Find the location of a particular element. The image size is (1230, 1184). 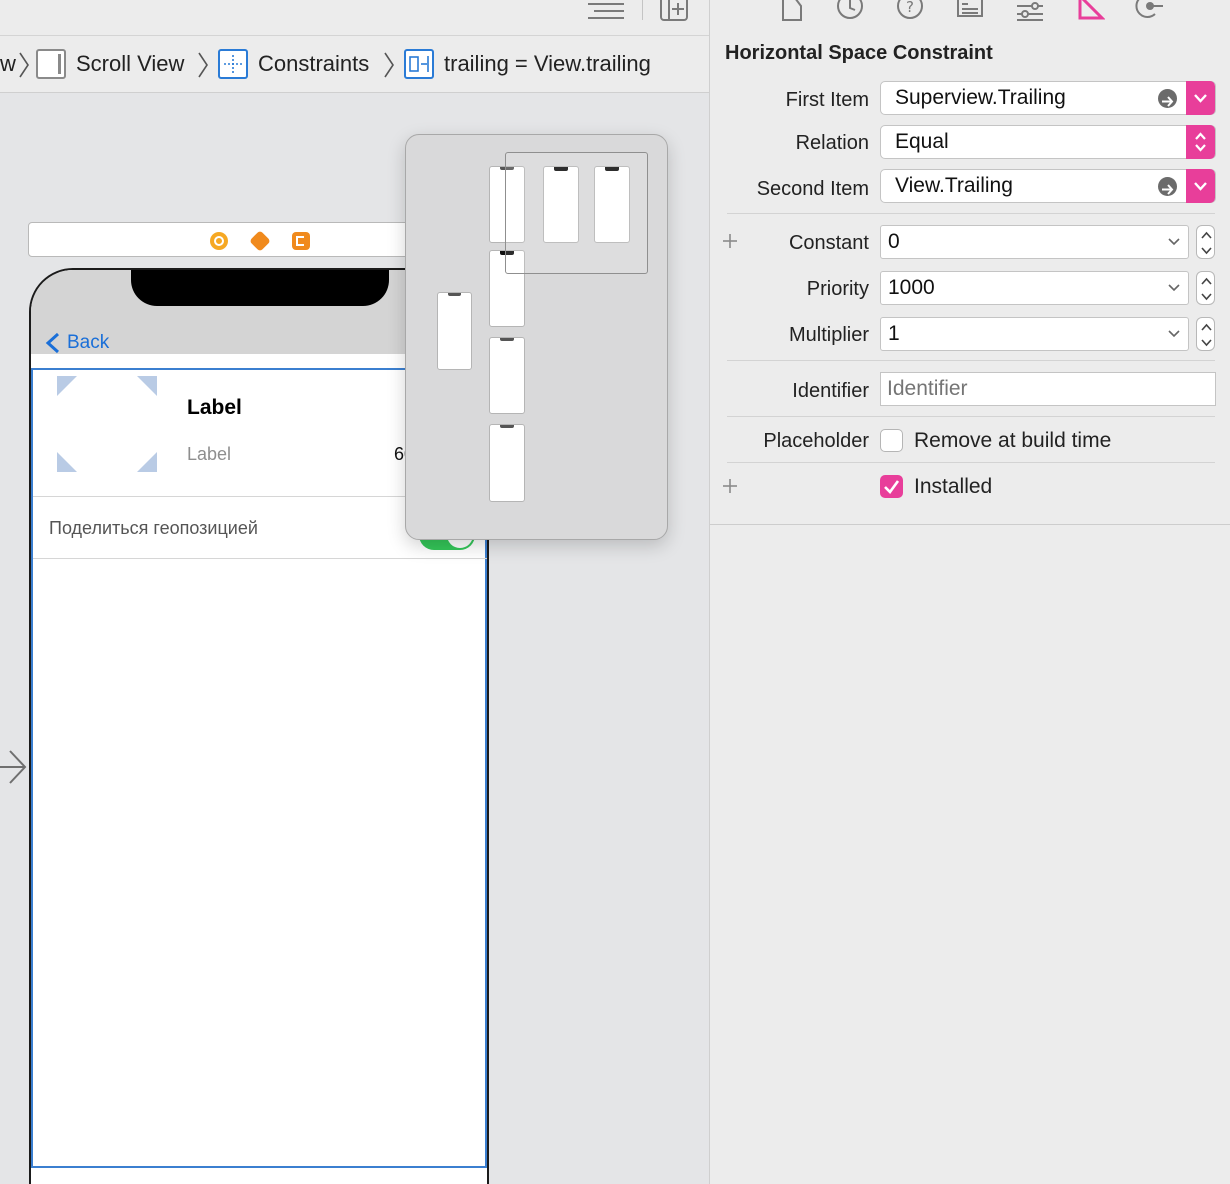

multiplier-label: Multiplier is located at coordinates (828, 335).